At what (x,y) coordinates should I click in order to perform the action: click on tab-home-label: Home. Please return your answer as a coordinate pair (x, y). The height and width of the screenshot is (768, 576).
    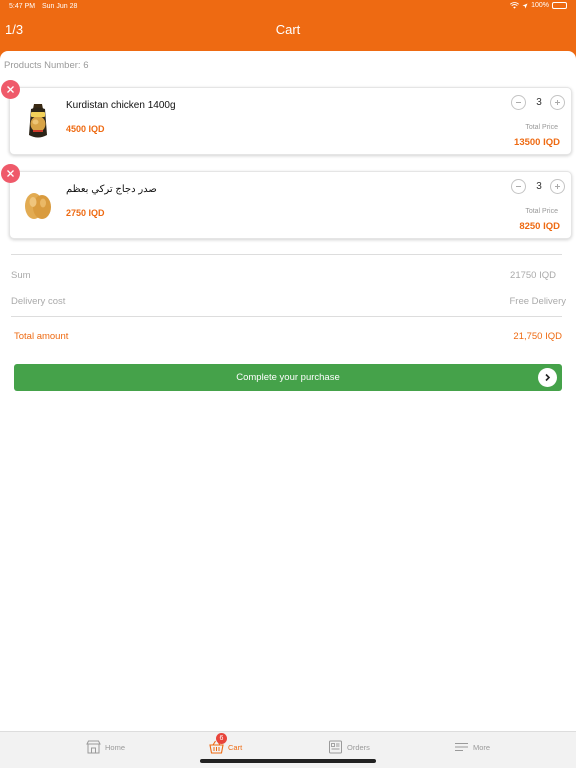
    Looking at the image, I should click on (115, 747).